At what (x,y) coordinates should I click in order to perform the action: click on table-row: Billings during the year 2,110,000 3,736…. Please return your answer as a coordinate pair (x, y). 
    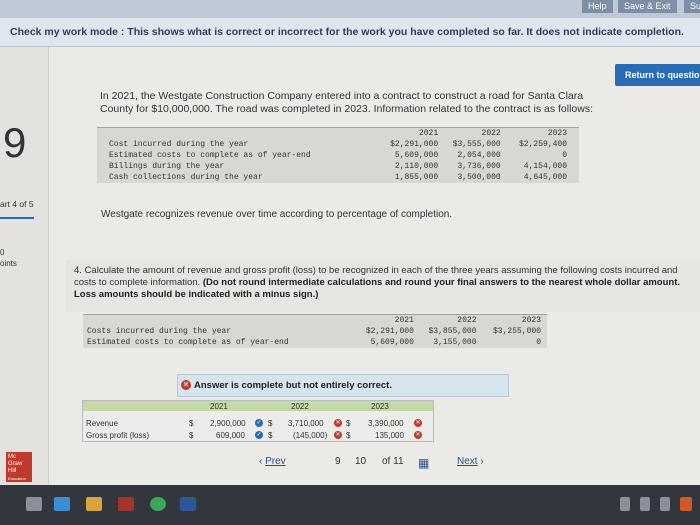
    Looking at the image, I should click on (338, 166).